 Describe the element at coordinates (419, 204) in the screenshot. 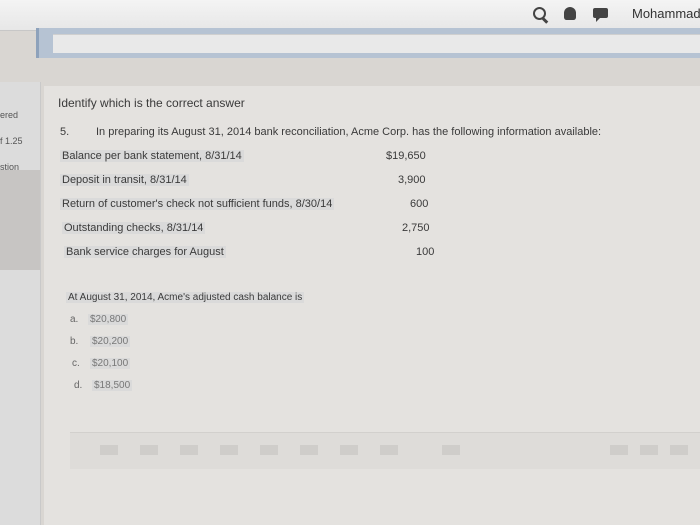

I see `item-value: 600` at that location.